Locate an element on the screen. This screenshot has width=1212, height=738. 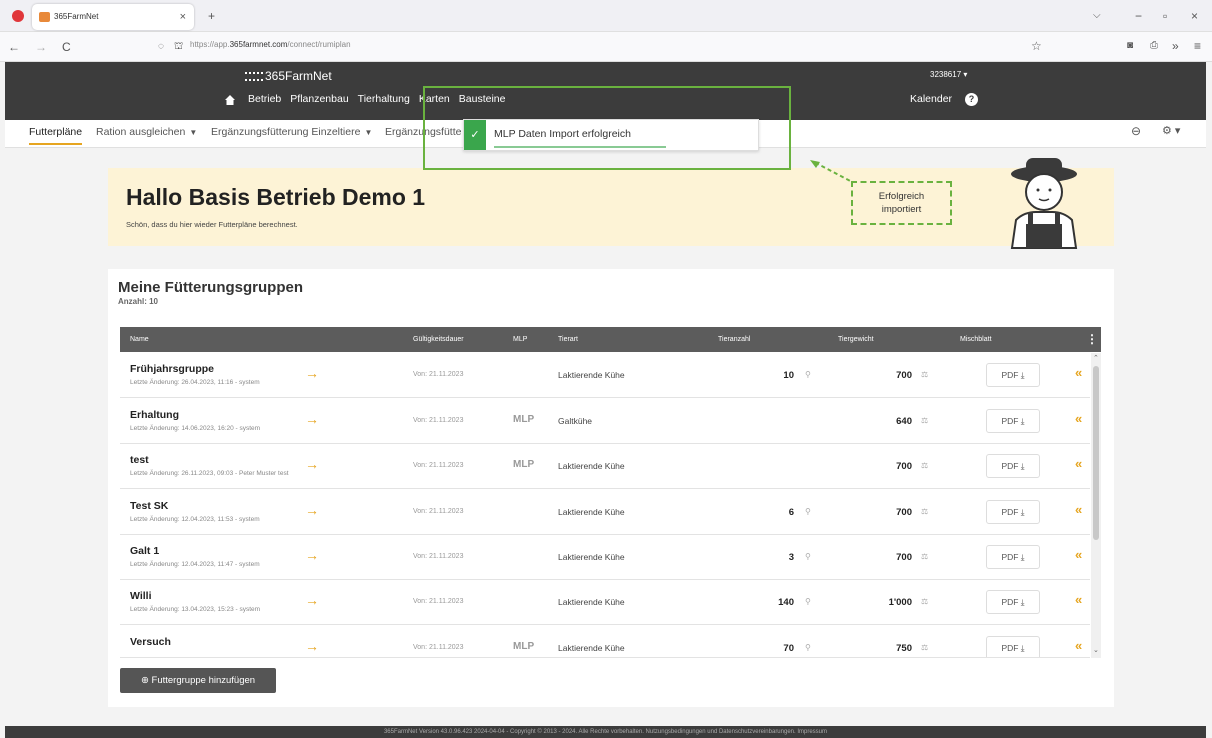
calendar-link: Kalender is located at coordinates (931, 99).